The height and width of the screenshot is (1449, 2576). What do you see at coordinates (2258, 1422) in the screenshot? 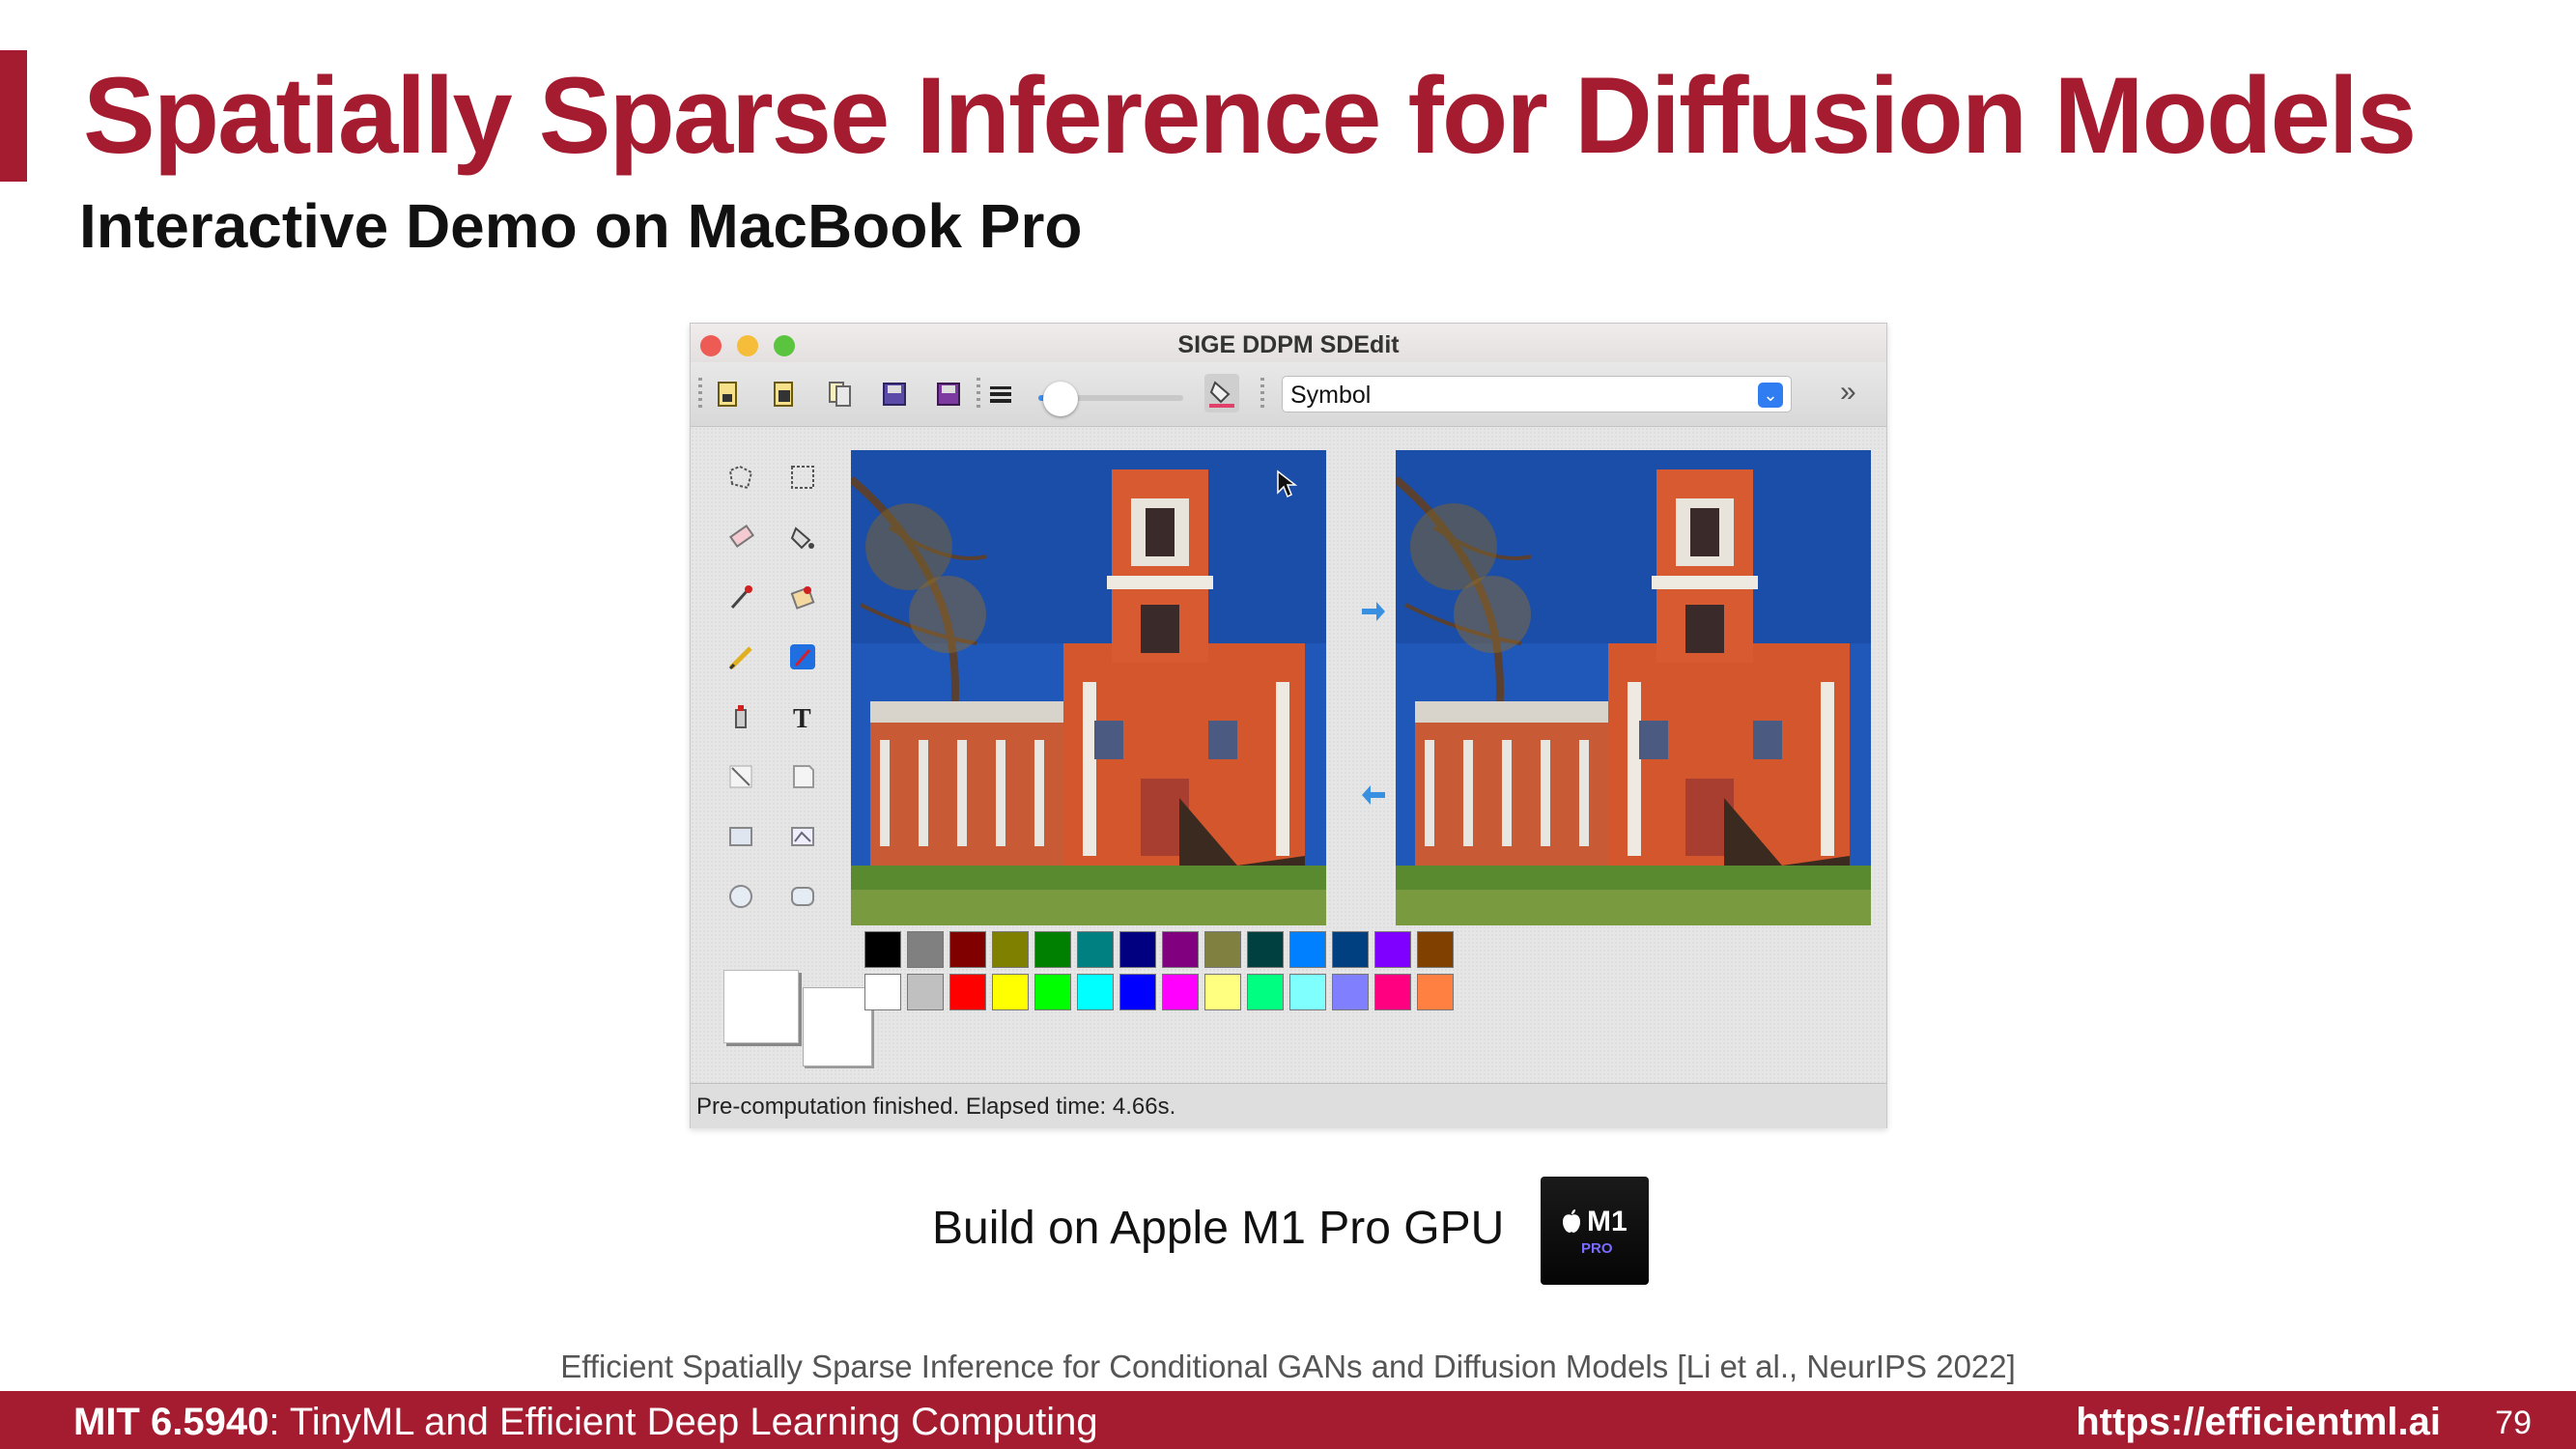
I see `footer-url: https://efficientml.ai` at bounding box center [2258, 1422].